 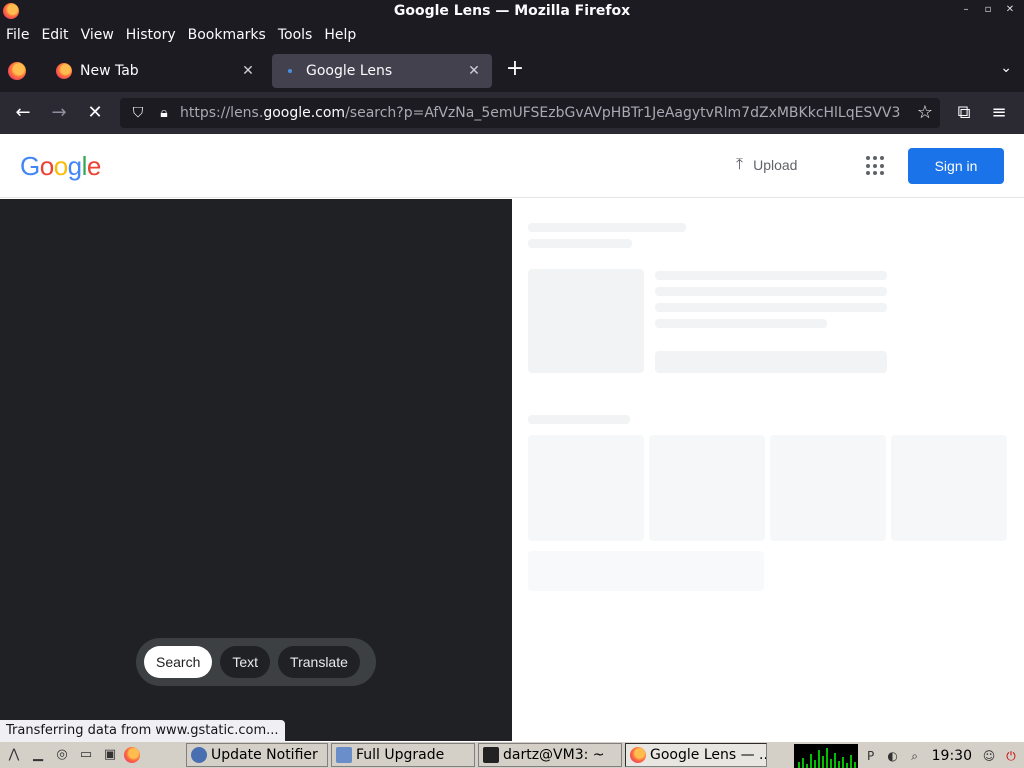 What do you see at coordinates (132, 755) in the screenshot?
I see `firefox-launch-icon` at bounding box center [132, 755].